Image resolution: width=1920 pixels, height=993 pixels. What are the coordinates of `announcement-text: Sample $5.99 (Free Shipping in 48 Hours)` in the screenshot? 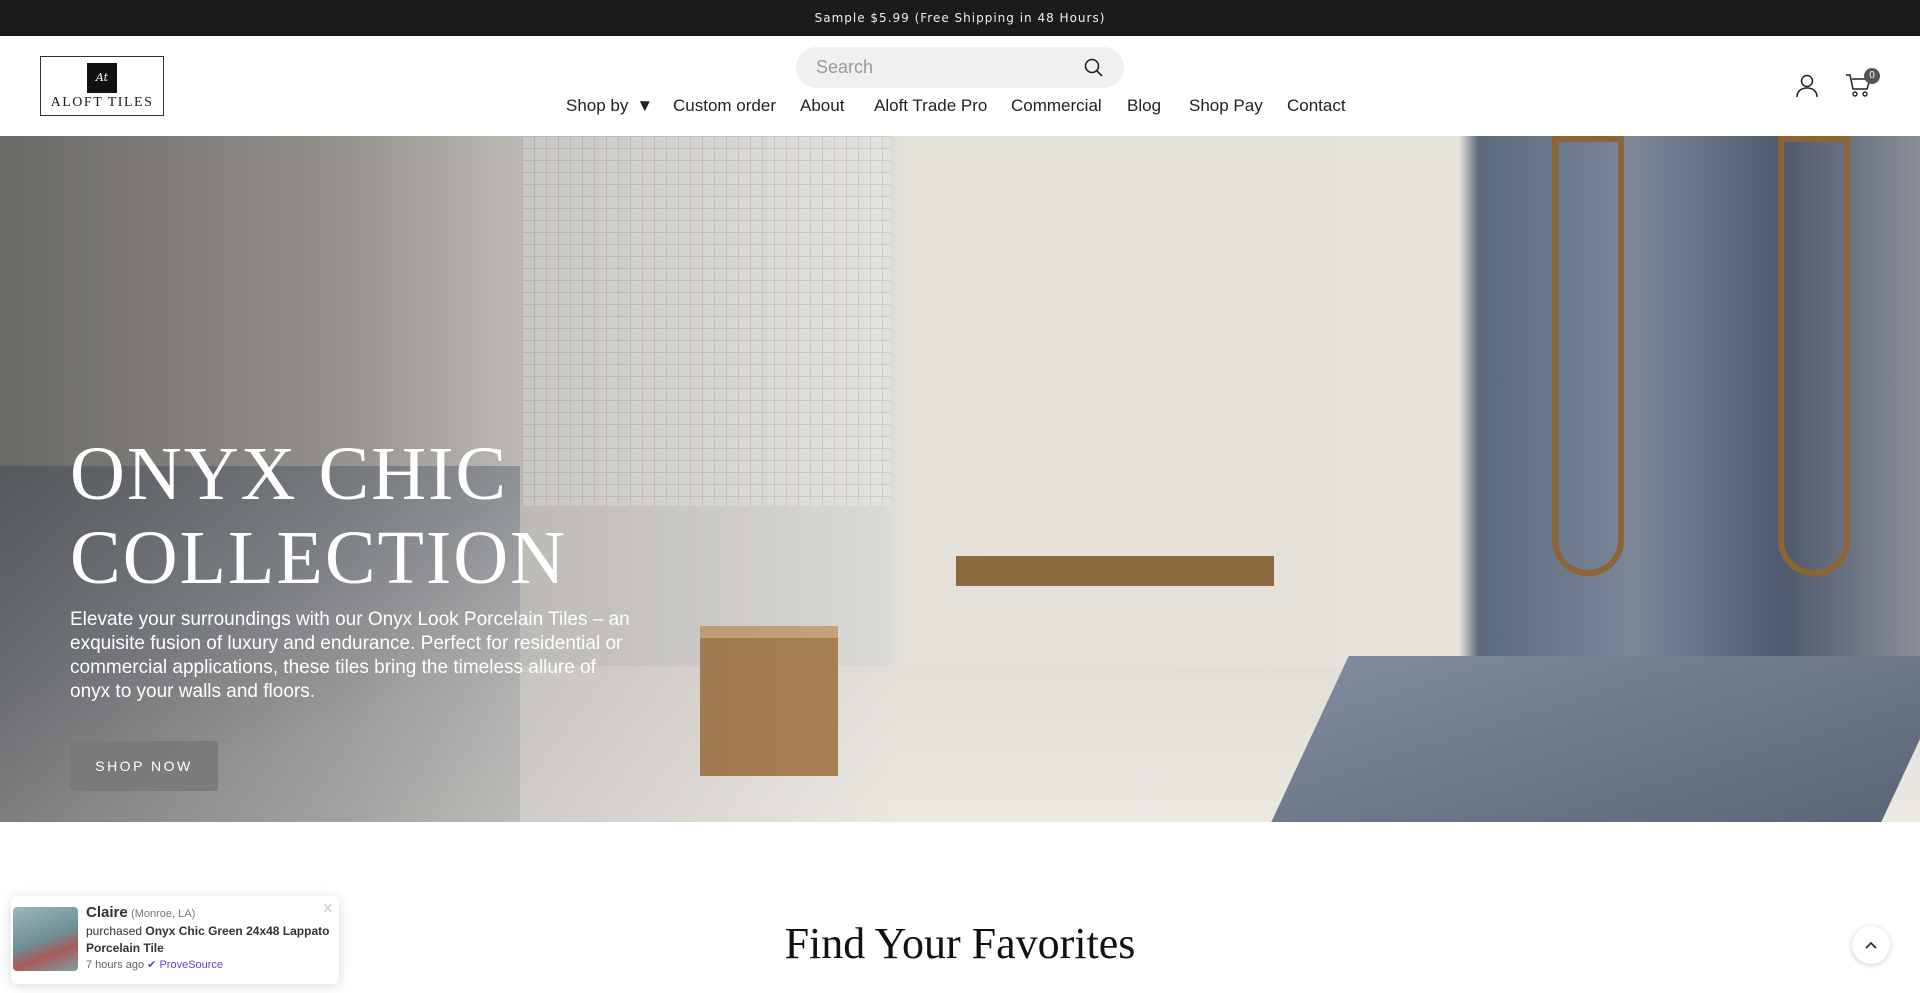 It's located at (960, 18).